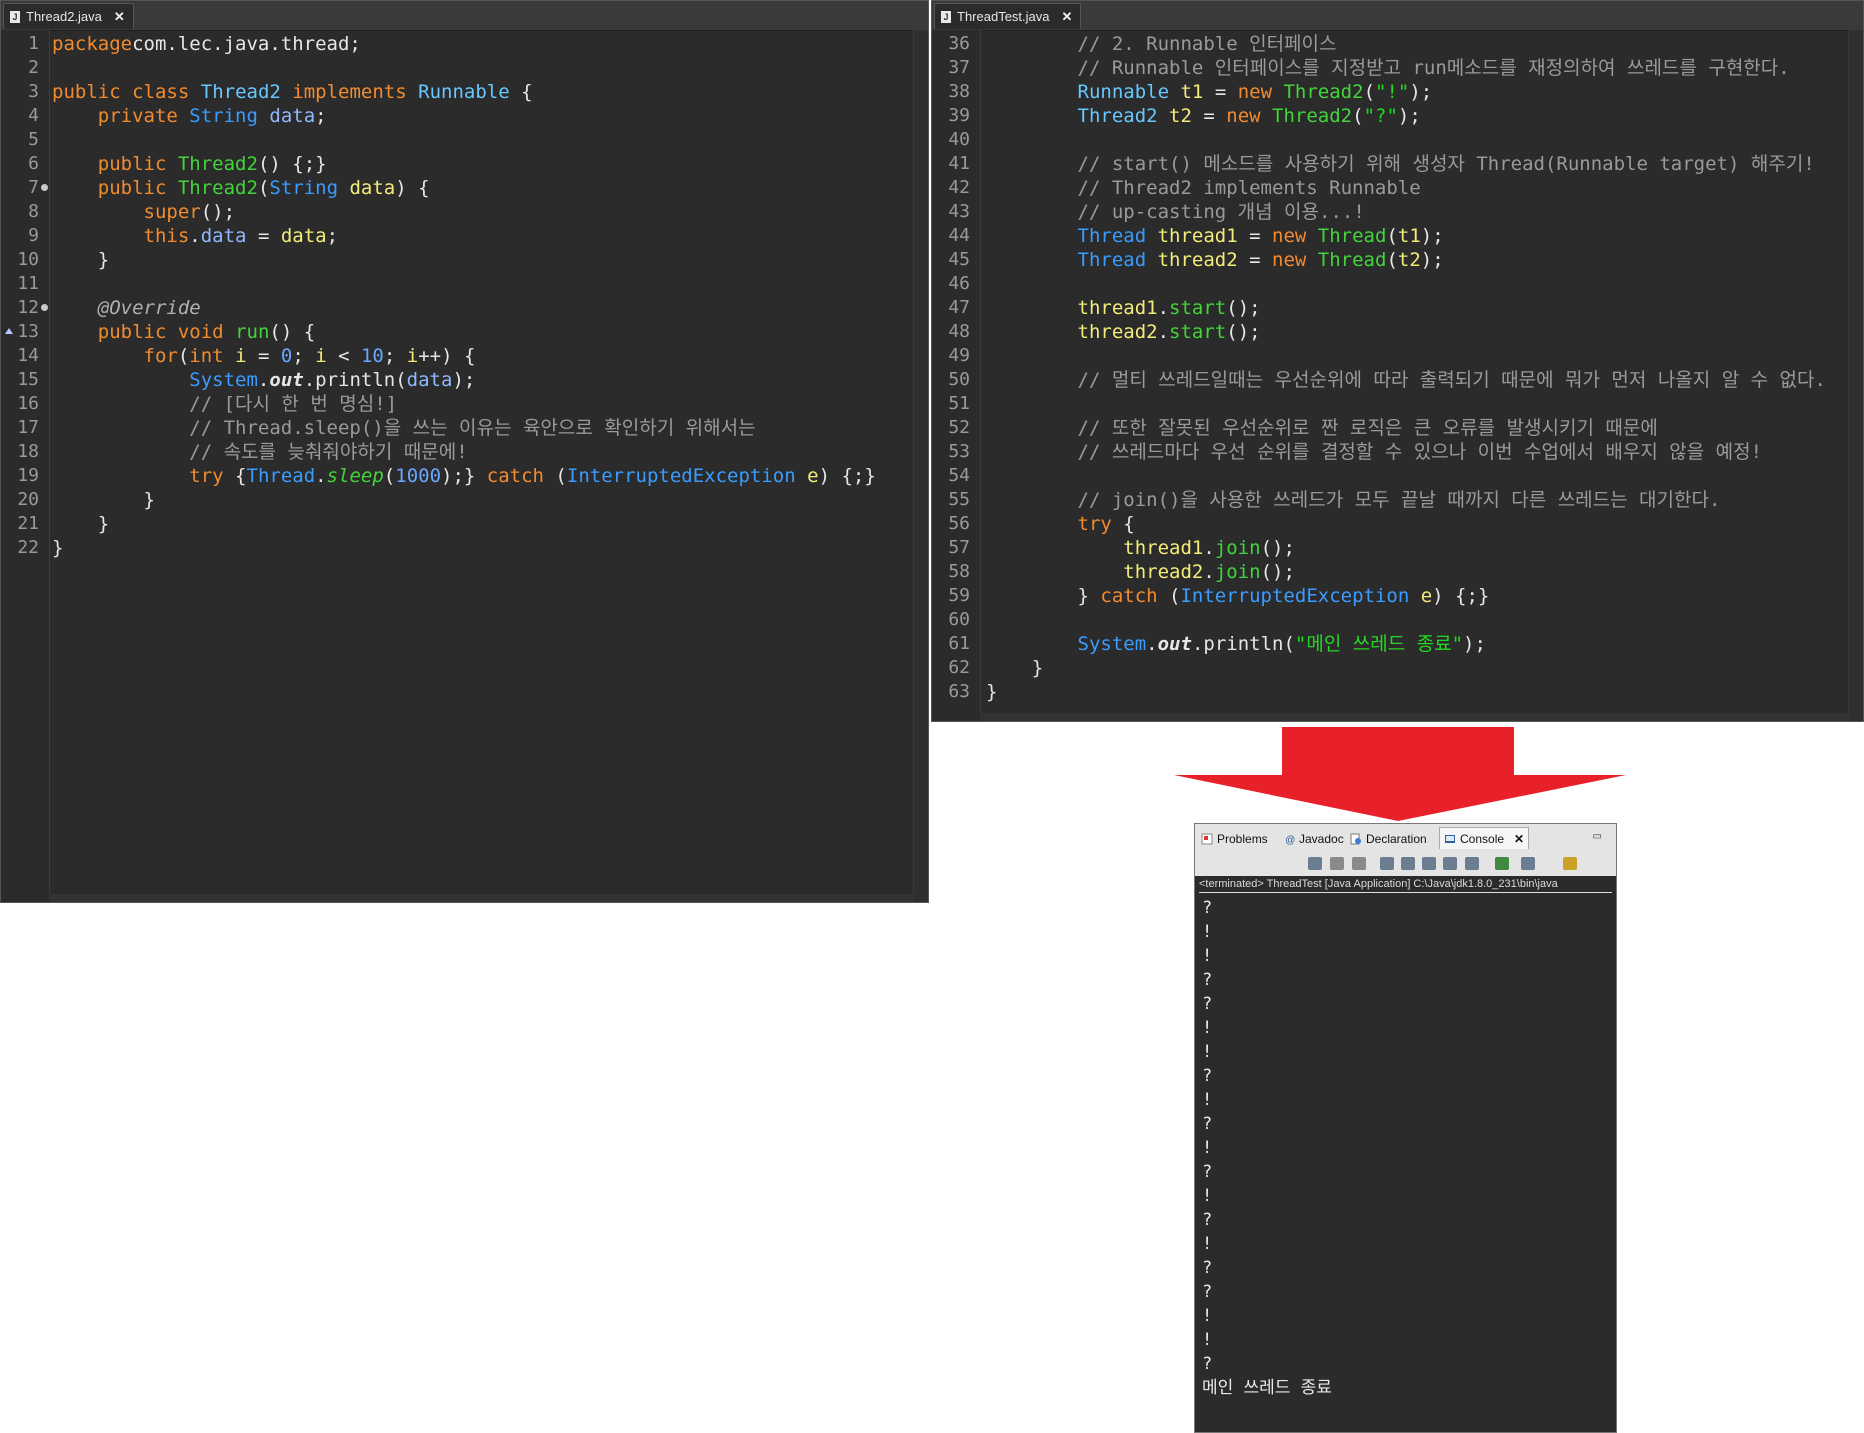 The width and height of the screenshot is (1864, 1433). Describe the element at coordinates (1234, 838) in the screenshot. I see `tab-problems: Problems` at that location.